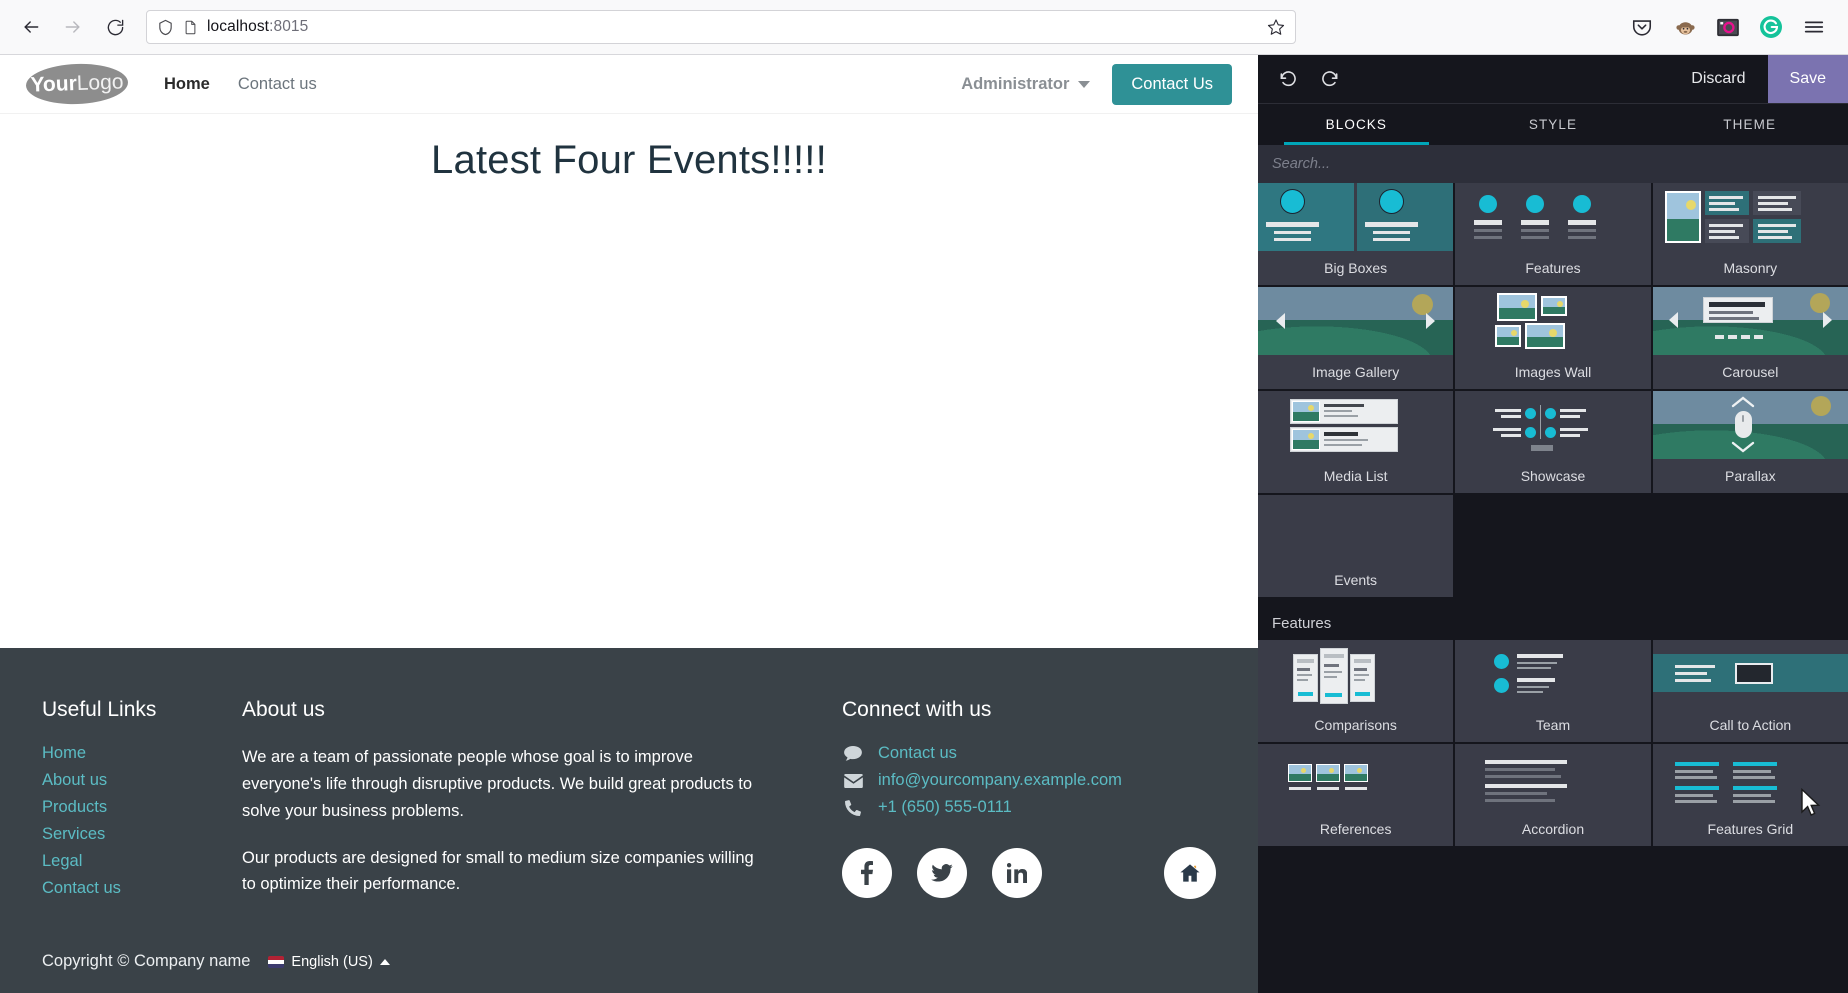 The width and height of the screenshot is (1848, 993). Describe the element at coordinates (283, 710) in the screenshot. I see `footer-about-title: About us` at that location.